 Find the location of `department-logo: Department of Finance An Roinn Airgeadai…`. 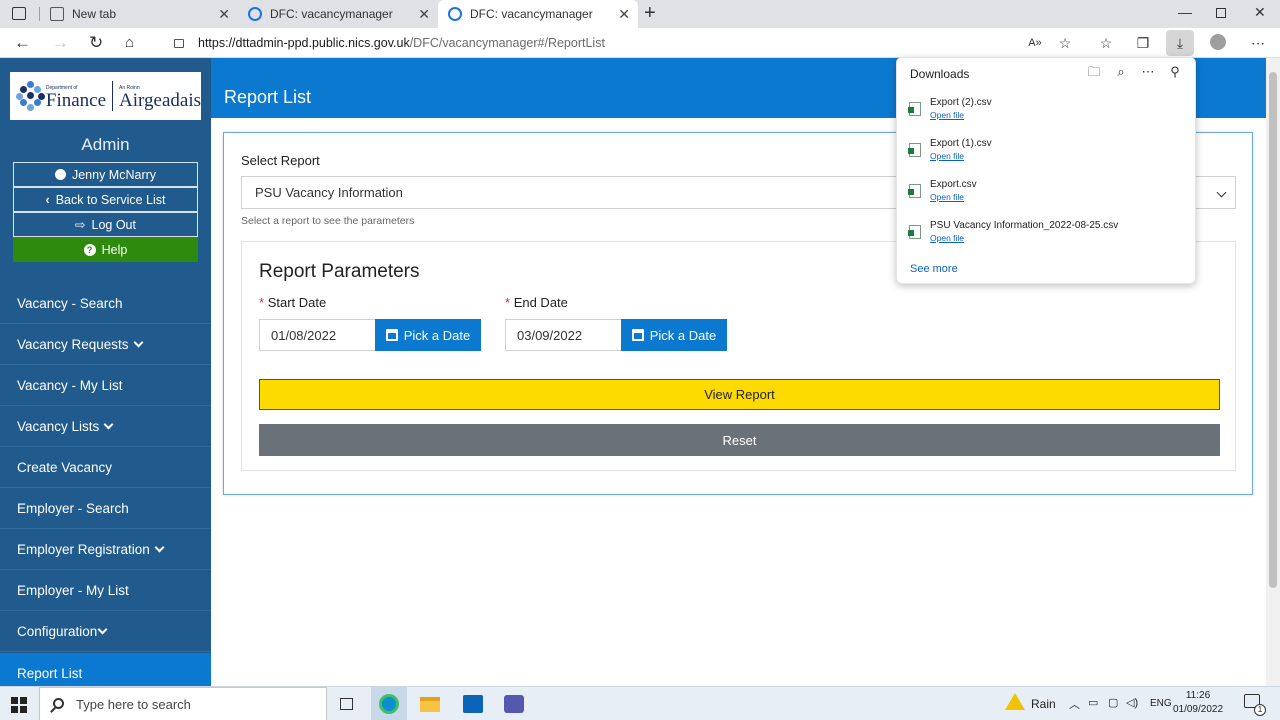

department-logo: Department of Finance An Roinn Airgeadai… is located at coordinates (105, 96).